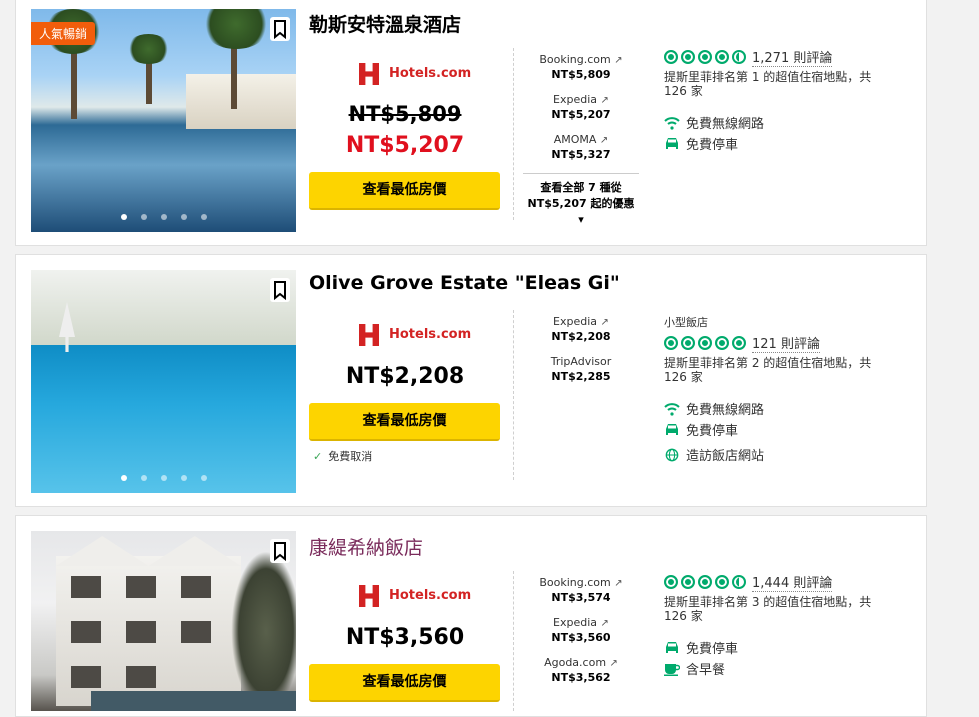 The image size is (979, 717). Describe the element at coordinates (405, 637) in the screenshot. I see `deal-price: NT$3,560` at that location.